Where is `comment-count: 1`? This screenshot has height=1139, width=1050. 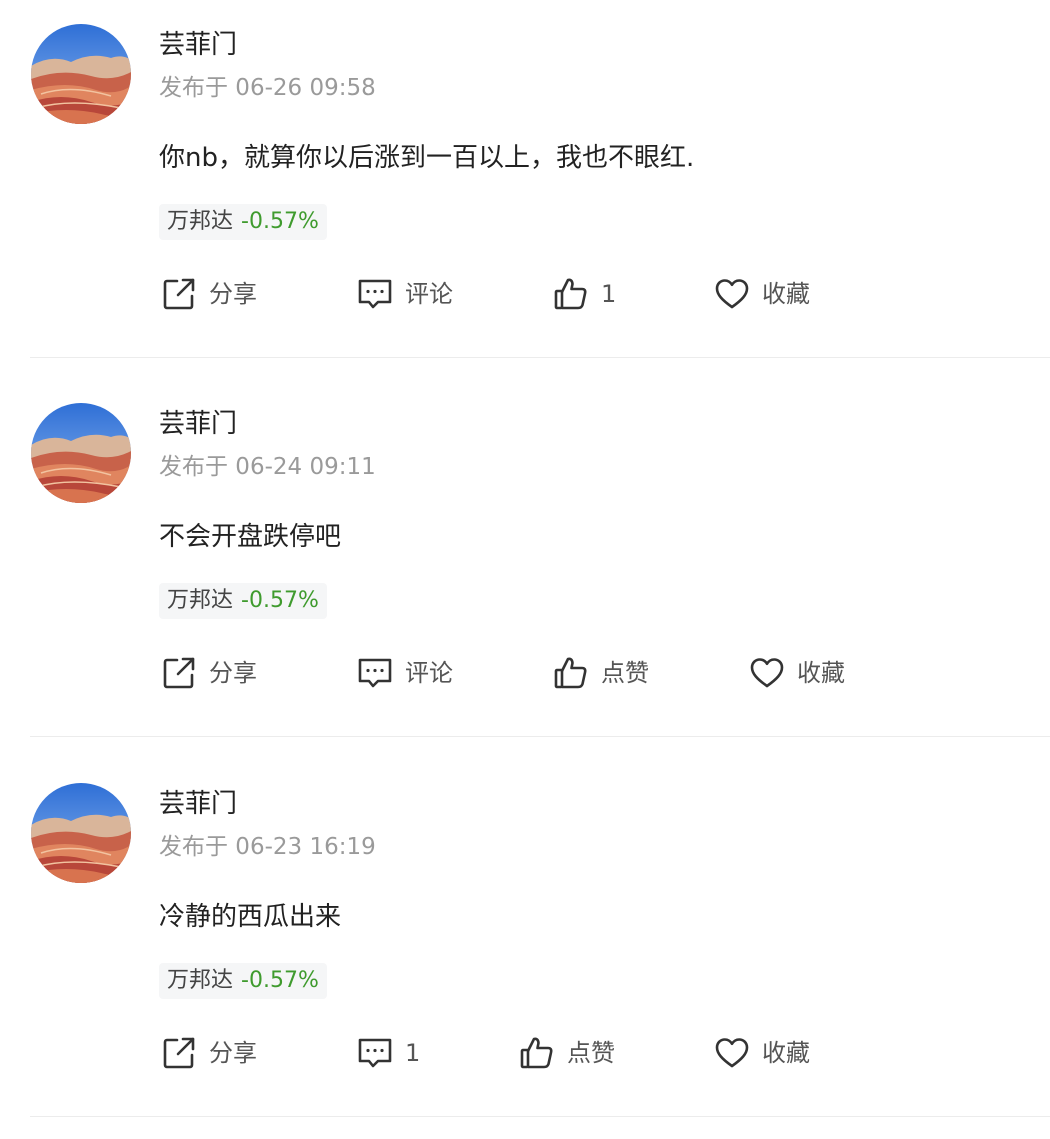
comment-count: 1 is located at coordinates (413, 1053).